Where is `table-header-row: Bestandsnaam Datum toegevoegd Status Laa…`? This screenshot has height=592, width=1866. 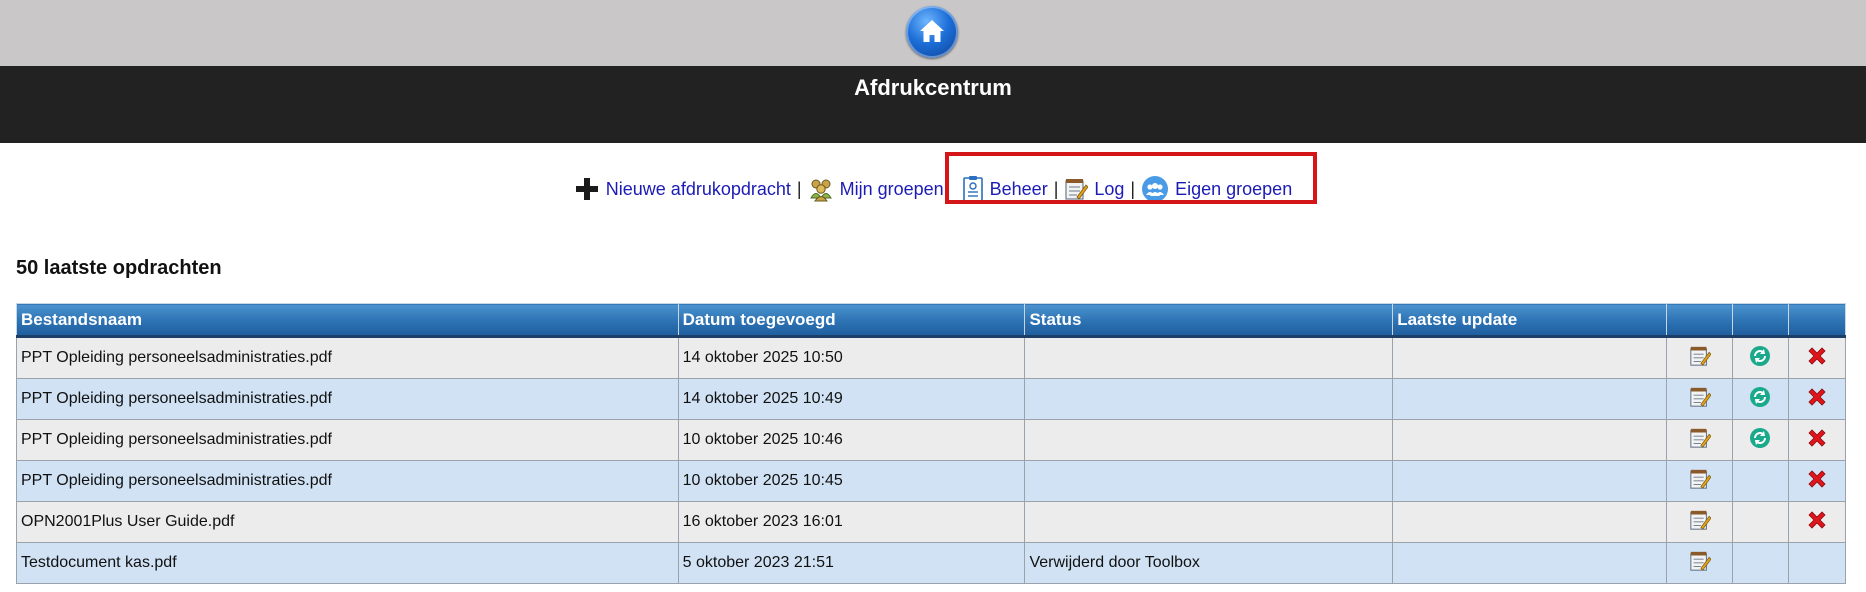 table-header-row: Bestandsnaam Datum toegevoegd Status Laa… is located at coordinates (931, 320).